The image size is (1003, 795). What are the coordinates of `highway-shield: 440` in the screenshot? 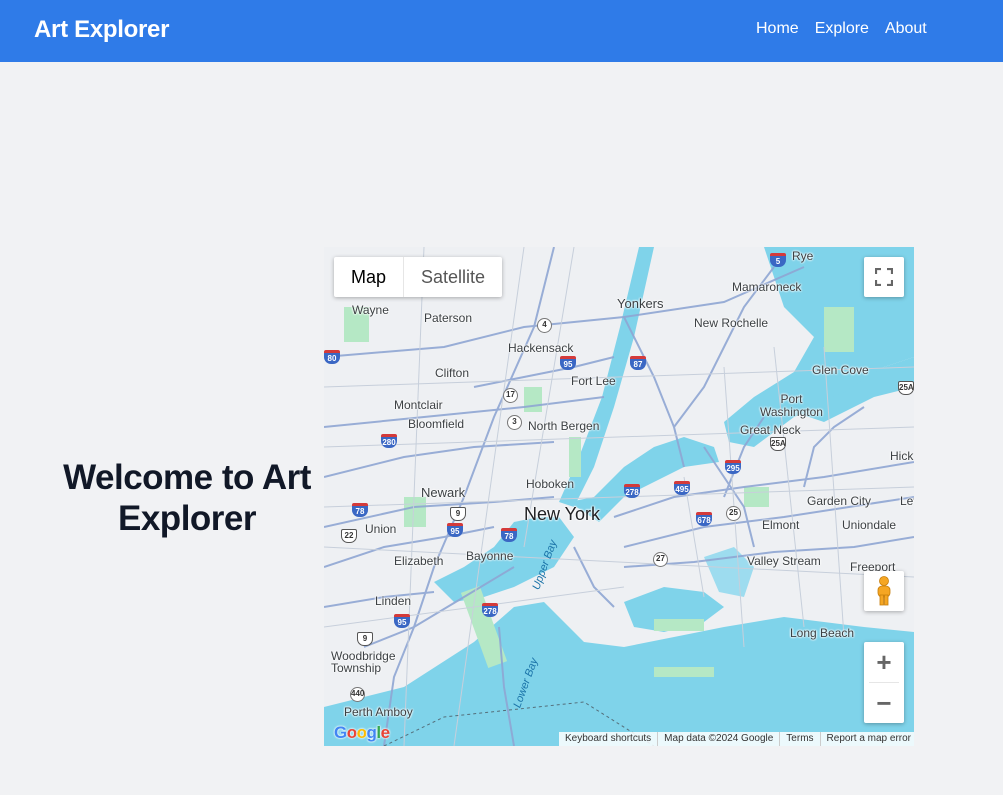 It's located at (357, 694).